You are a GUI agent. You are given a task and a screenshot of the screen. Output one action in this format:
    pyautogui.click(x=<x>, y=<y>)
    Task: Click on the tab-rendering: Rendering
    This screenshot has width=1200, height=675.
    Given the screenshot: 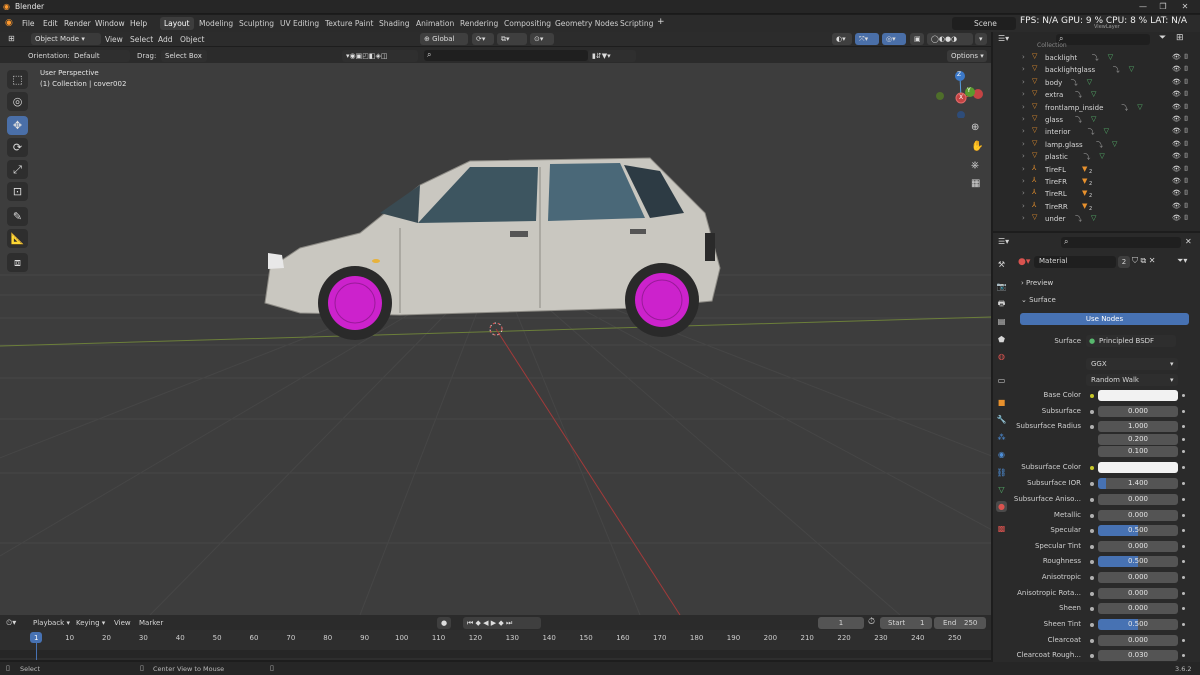 What is the action you would take?
    pyautogui.click(x=479, y=23)
    